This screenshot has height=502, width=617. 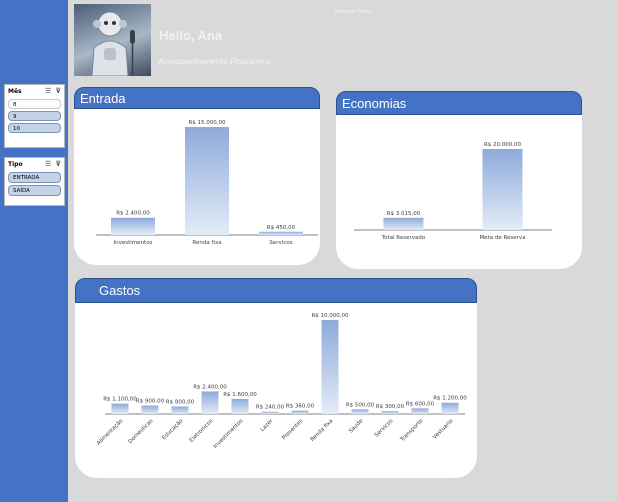 I want to click on category-label: Saude, so click(x=356, y=426).